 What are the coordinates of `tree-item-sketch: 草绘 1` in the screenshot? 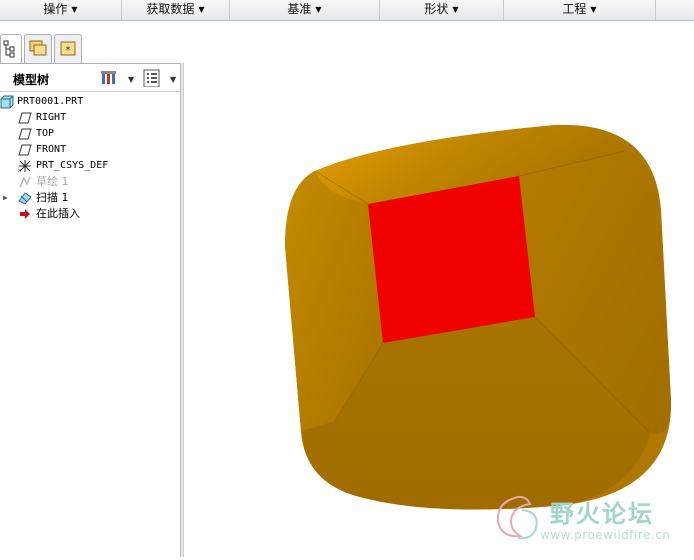 It's located at (89, 182).